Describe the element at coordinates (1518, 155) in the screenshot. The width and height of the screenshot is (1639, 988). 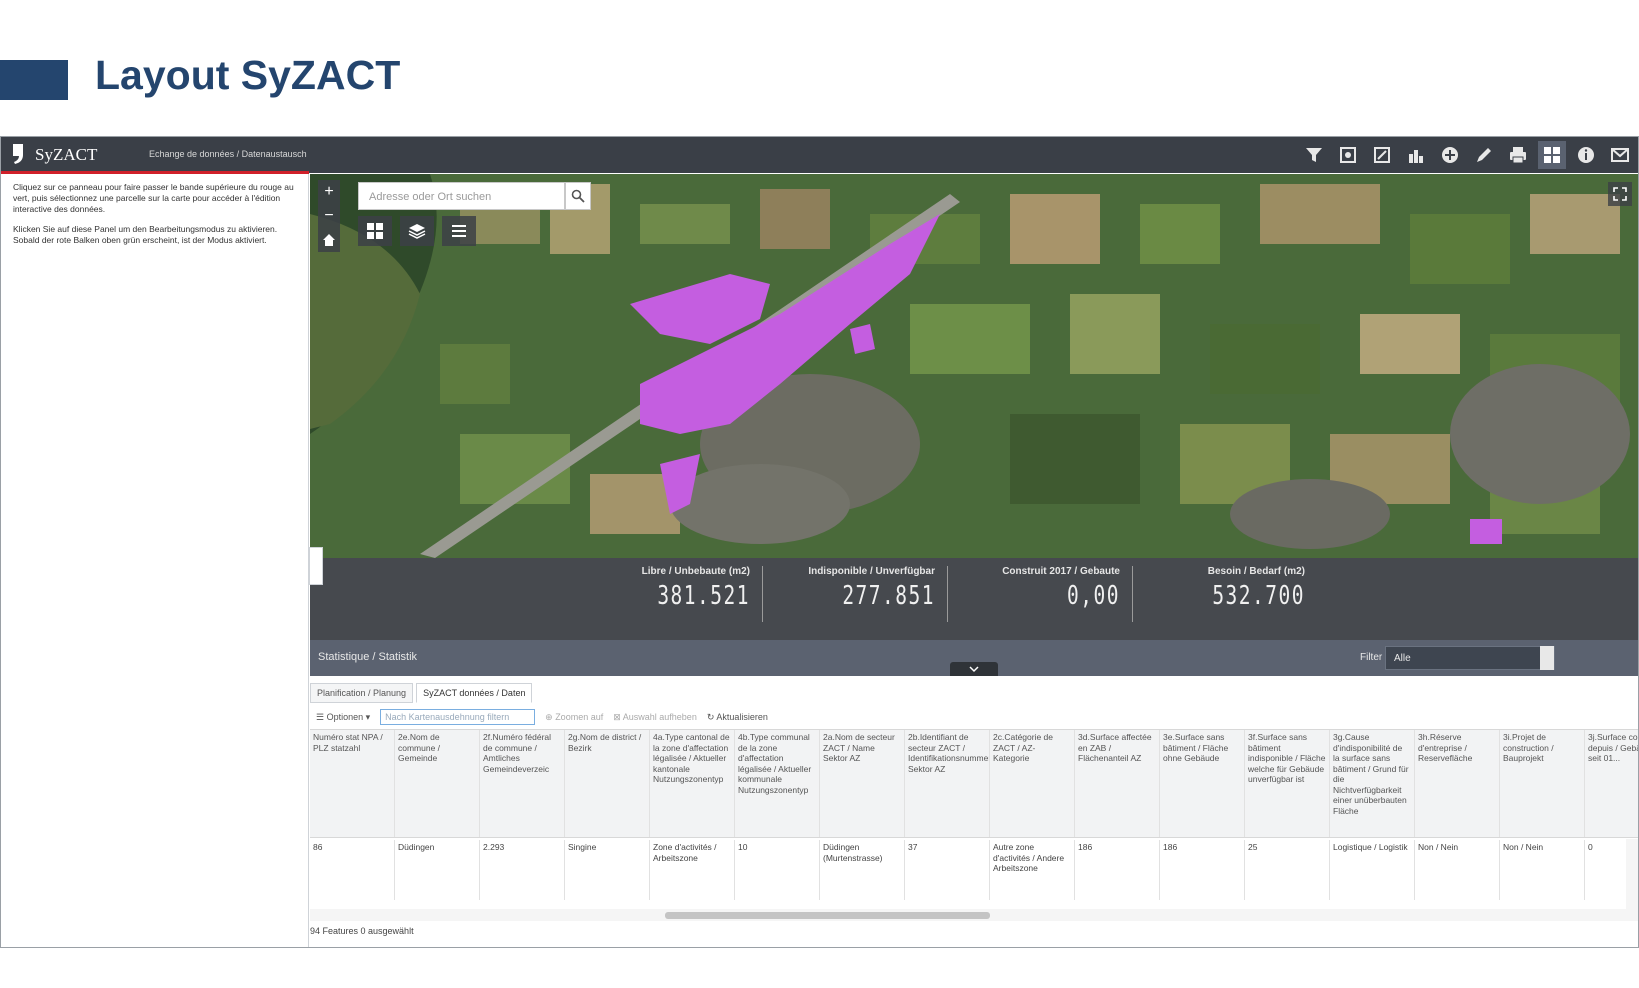
I see `print-icon` at that location.